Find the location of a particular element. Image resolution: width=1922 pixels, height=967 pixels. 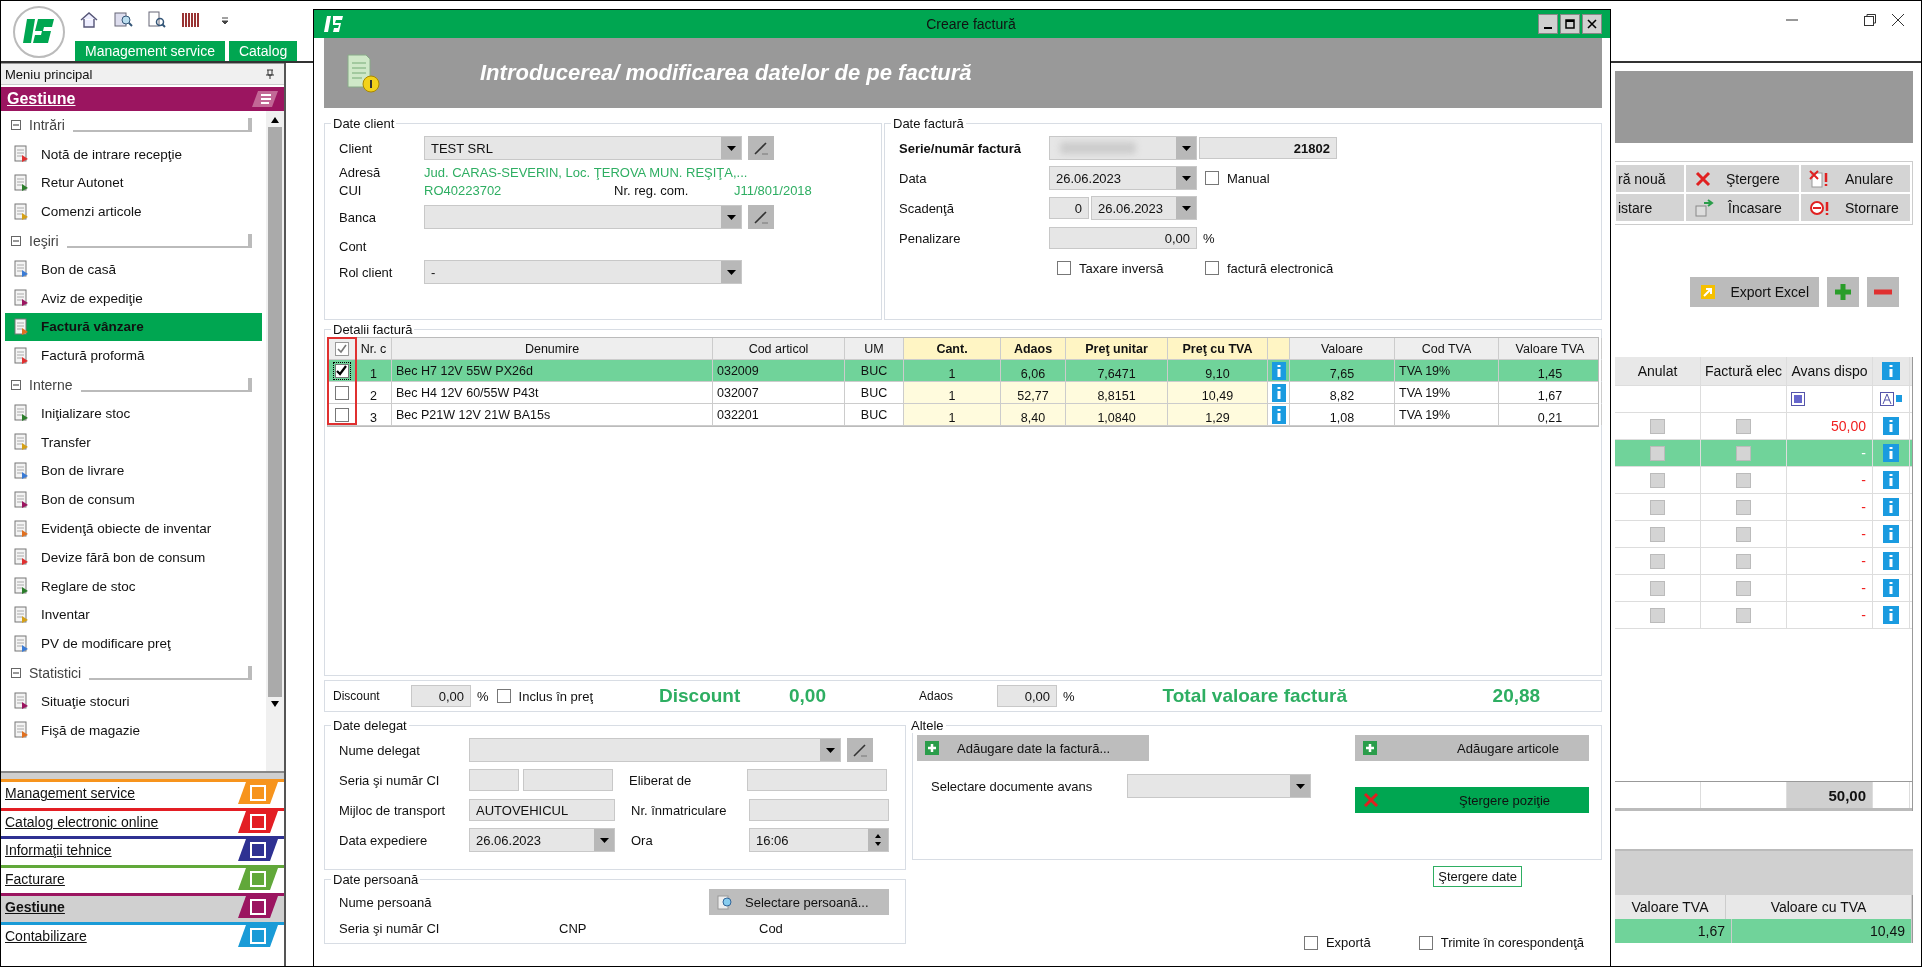

module-tab: Gestiune is located at coordinates (142, 907).